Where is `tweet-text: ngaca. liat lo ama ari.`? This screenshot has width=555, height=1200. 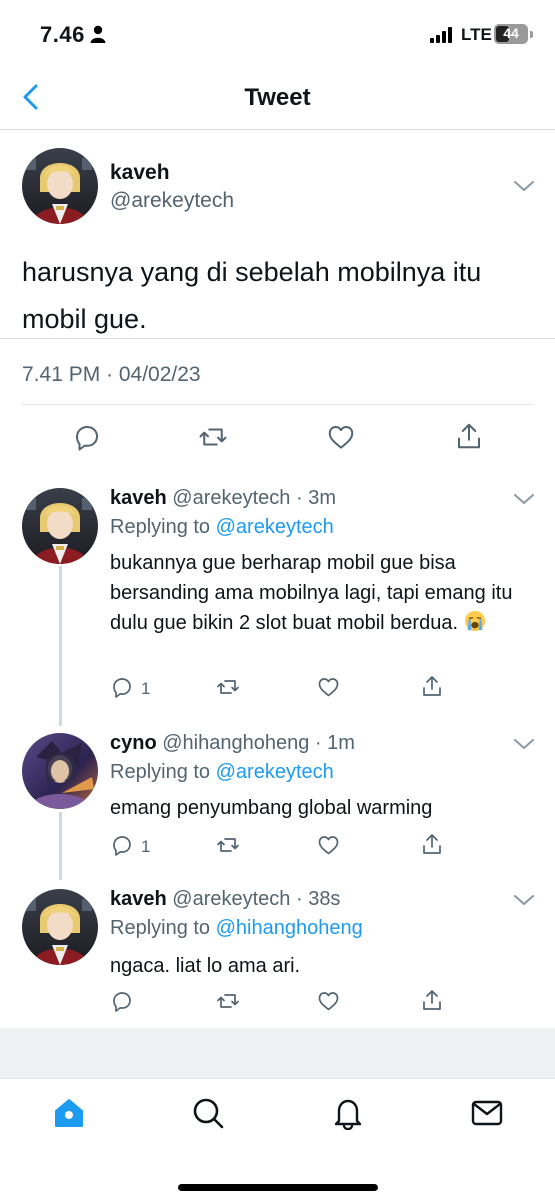 tweet-text: ngaca. liat lo ama ari. is located at coordinates (205, 966).